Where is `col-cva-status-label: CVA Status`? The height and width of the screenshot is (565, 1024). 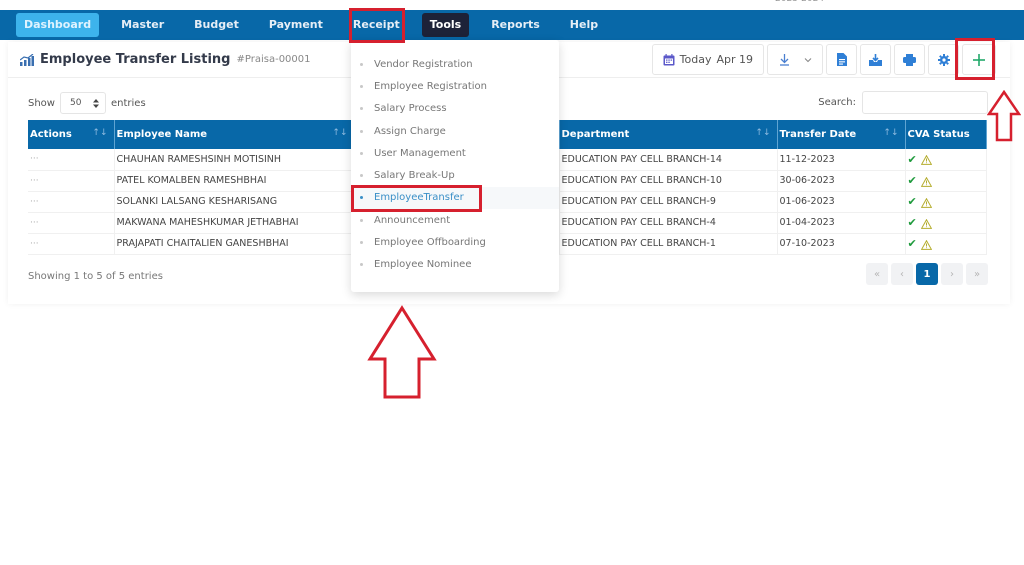 col-cva-status-label: CVA Status is located at coordinates (938, 134).